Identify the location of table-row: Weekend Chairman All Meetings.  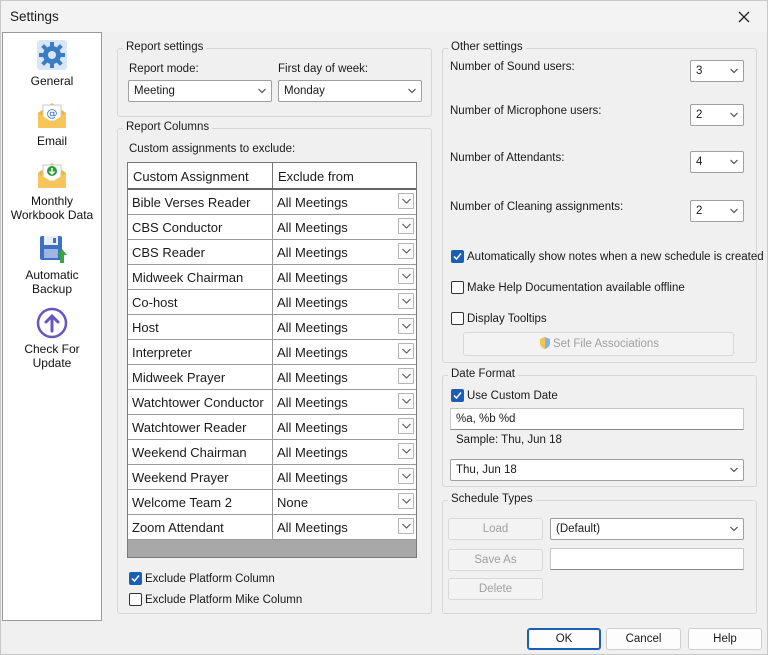
(272, 452).